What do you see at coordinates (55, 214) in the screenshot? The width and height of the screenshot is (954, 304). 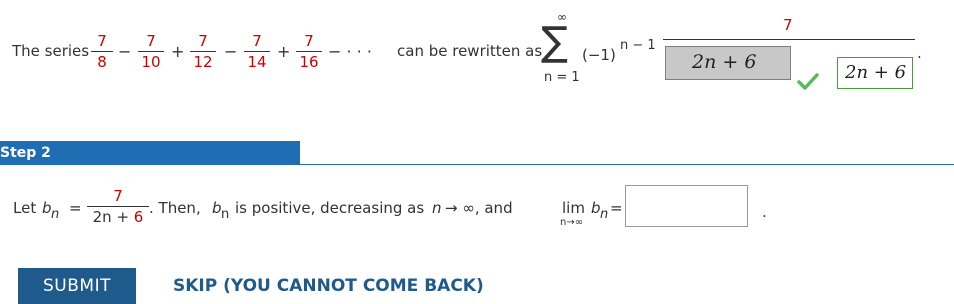 I see `b-sub: n` at bounding box center [55, 214].